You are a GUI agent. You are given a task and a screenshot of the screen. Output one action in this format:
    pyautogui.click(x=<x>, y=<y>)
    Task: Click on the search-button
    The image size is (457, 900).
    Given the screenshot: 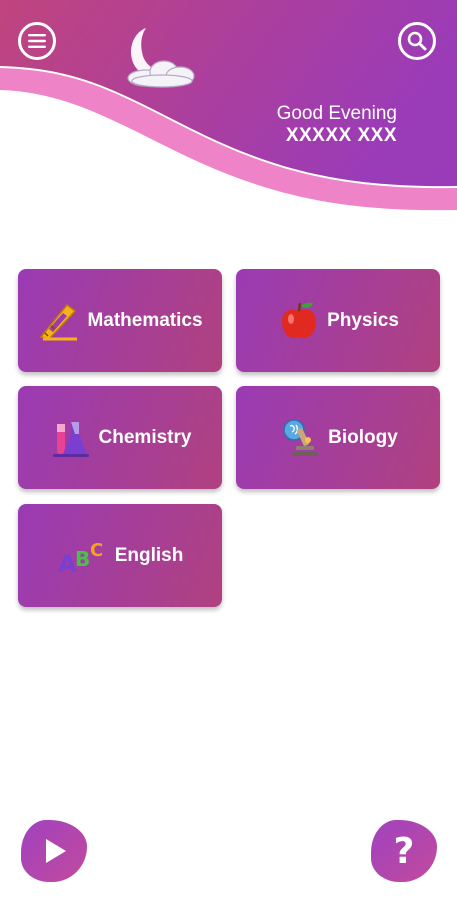 What is the action you would take?
    pyautogui.click(x=417, y=41)
    